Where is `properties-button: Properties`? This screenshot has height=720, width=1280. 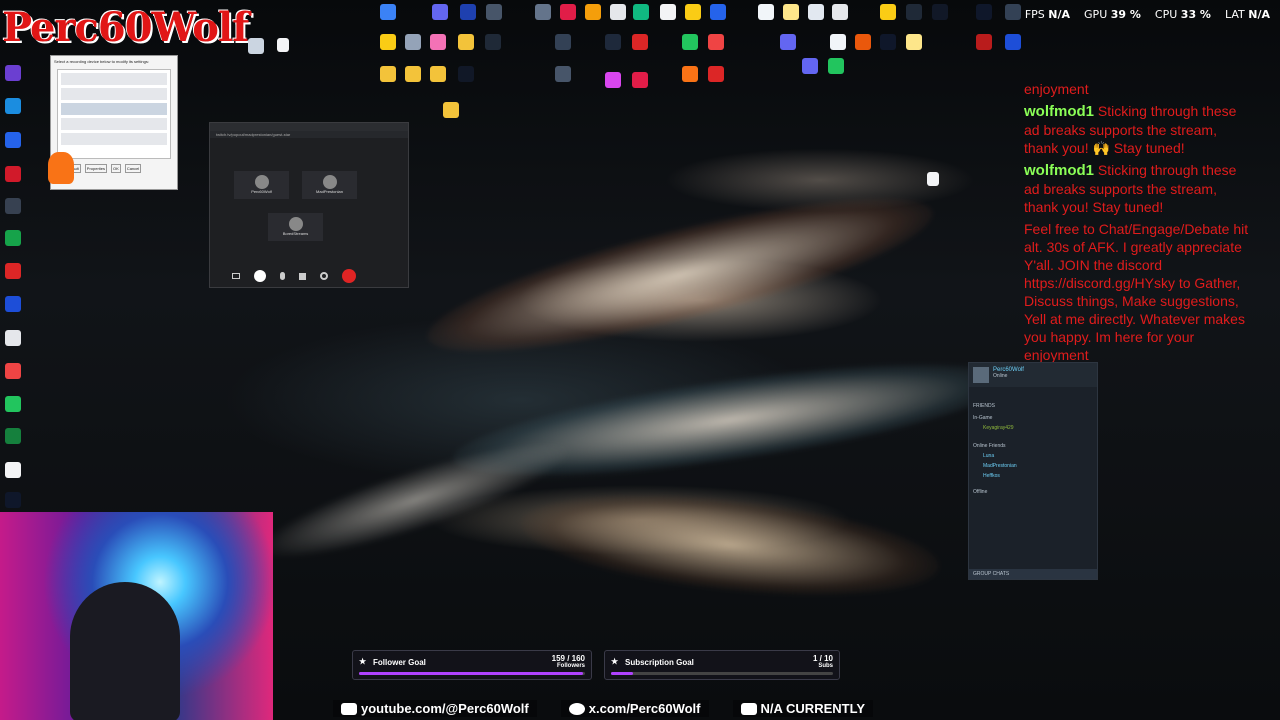
properties-button: Properties is located at coordinates (96, 168).